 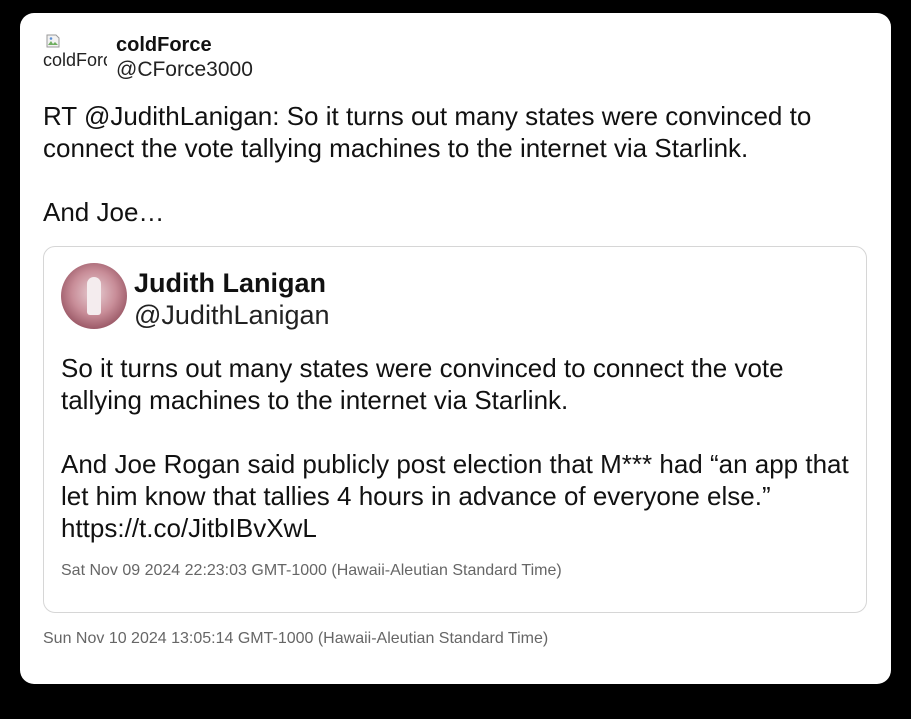 I want to click on author-avatar: coldForce, so click(x=75, y=56).